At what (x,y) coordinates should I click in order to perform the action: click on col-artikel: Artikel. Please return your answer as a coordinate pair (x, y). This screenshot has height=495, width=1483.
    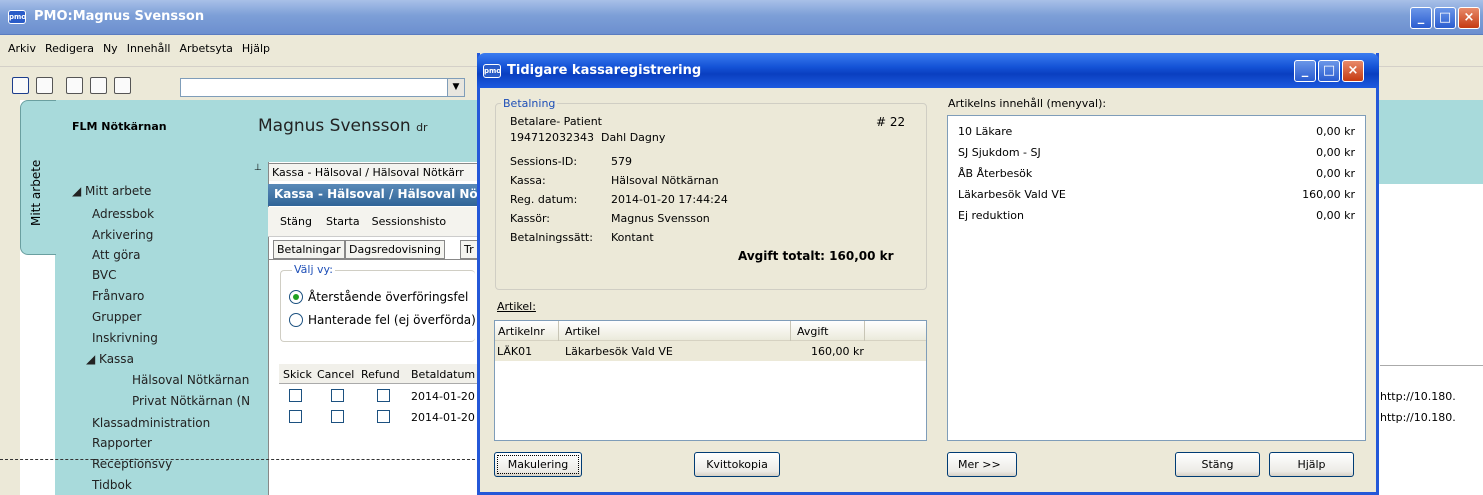
    Looking at the image, I should click on (582, 331).